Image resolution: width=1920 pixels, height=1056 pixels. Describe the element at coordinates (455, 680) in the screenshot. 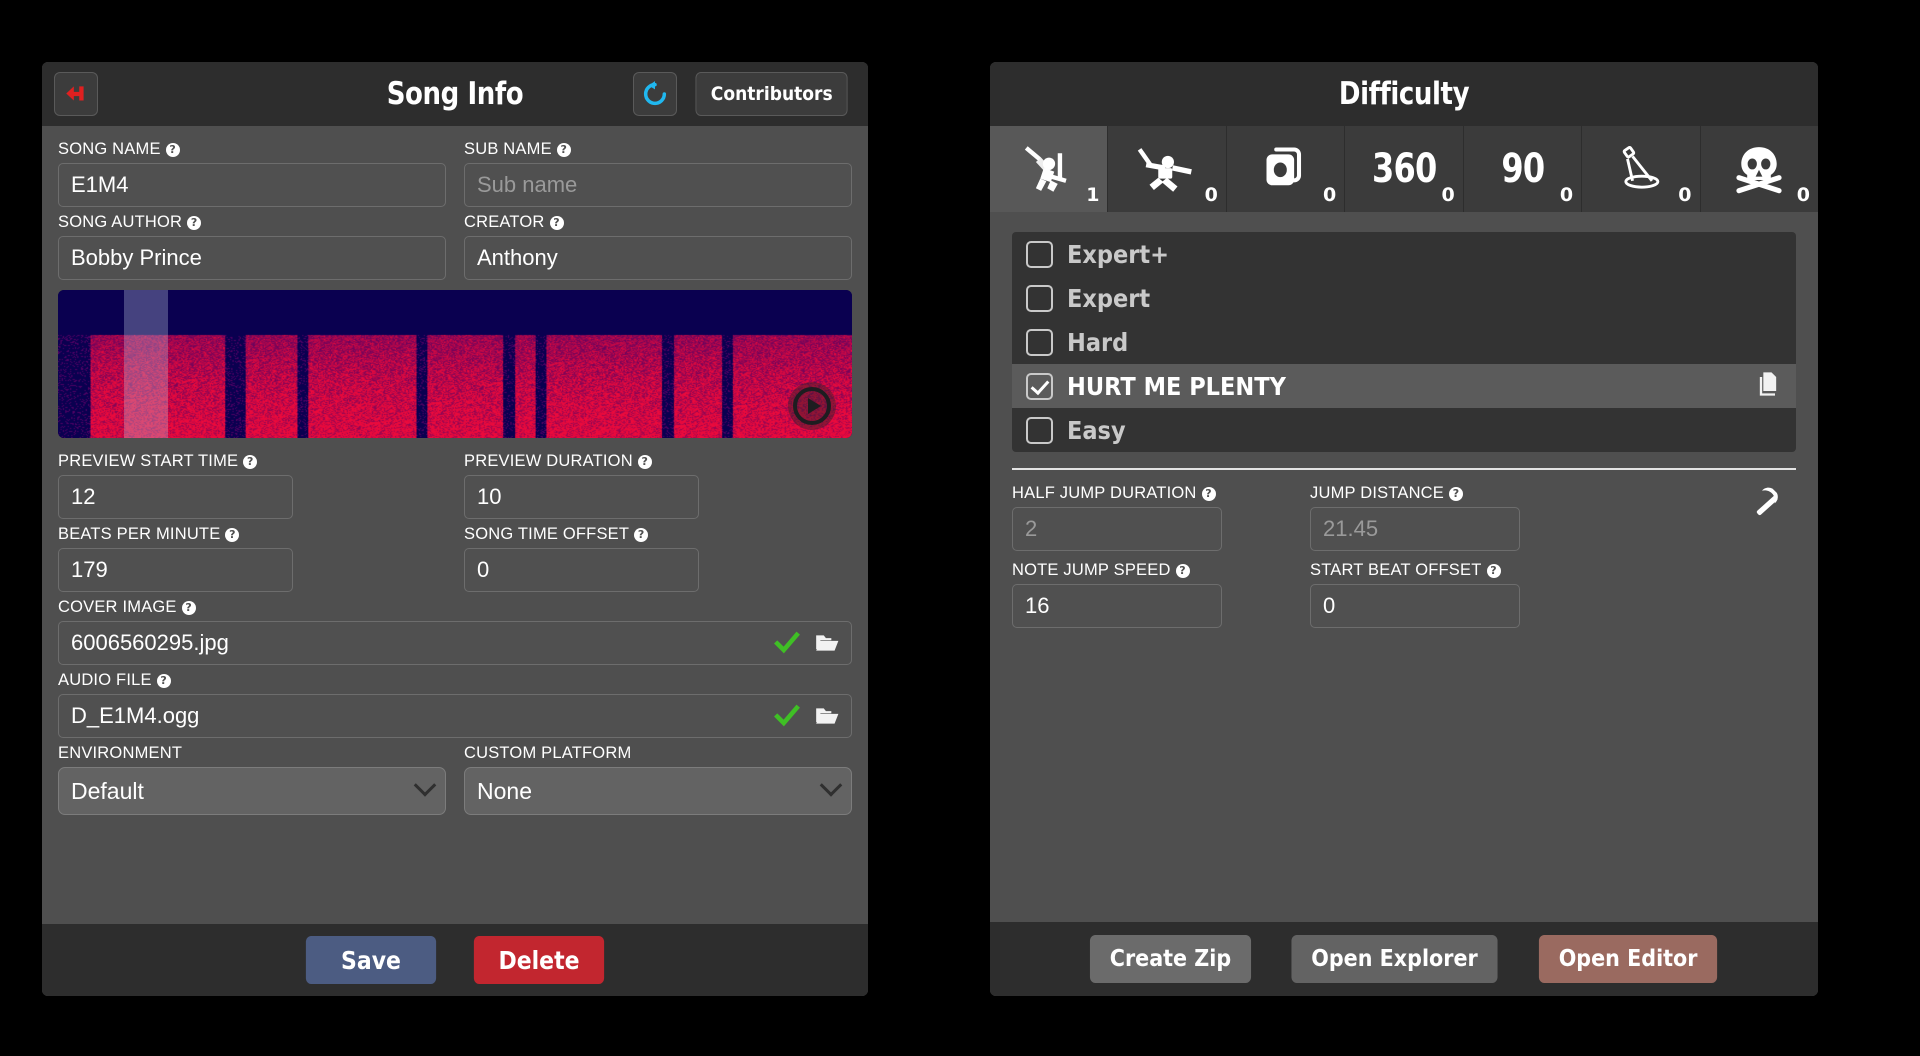

I see `audio-file-label: AUDIO FILE ?` at that location.